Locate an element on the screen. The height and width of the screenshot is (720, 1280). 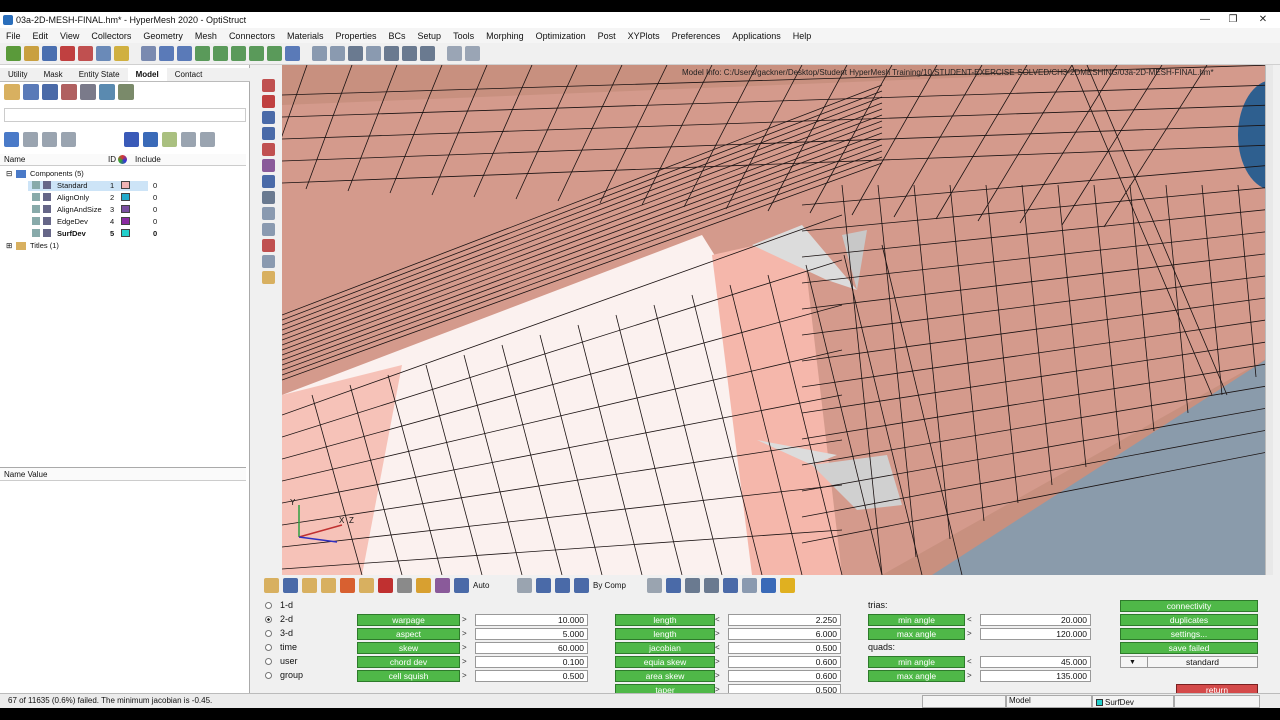
tab-model: Model is located at coordinates (147, 74).